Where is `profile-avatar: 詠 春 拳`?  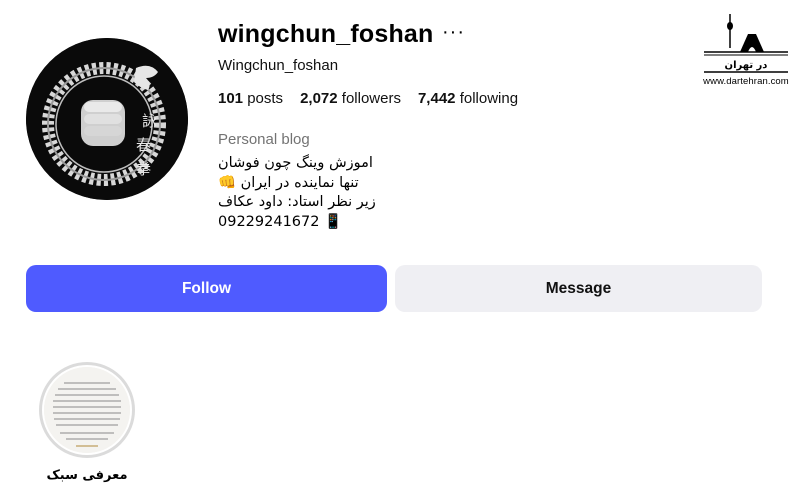 profile-avatar: 詠 春 拳 is located at coordinates (107, 119).